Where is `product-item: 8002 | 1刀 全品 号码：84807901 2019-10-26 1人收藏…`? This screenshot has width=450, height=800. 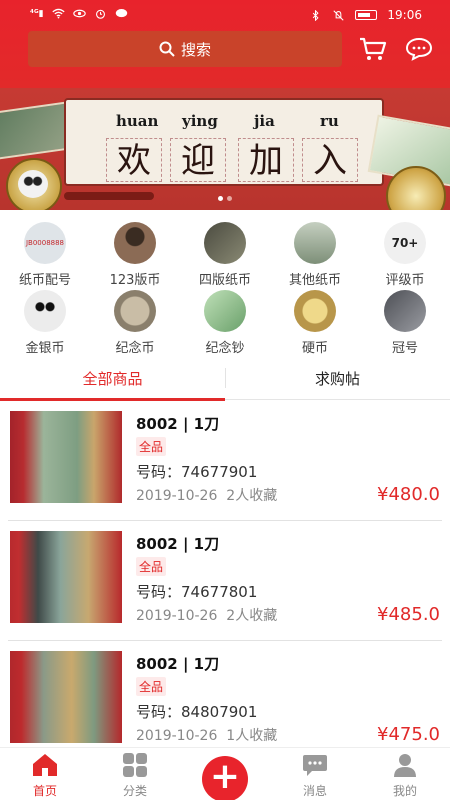
product-item: 8002 | 1刀 全品 号码：84807901 2019-10-26 1人收藏… is located at coordinates (225, 694).